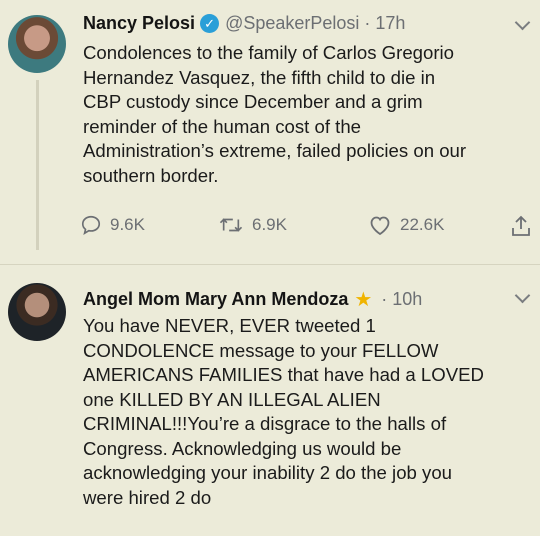 The height and width of the screenshot is (536, 540). I want to click on tweet-header: Nancy Pelosi ✓ @SpeakerPelosi · 17h, so click(244, 23).